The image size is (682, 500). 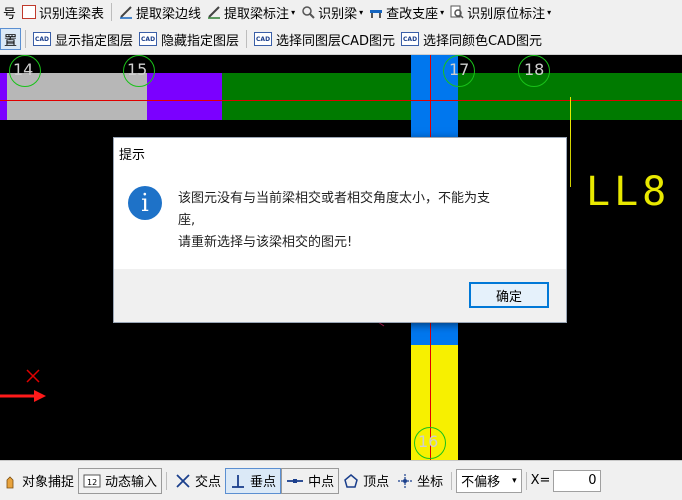 I want to click on info-icon: i, so click(x=145, y=203).